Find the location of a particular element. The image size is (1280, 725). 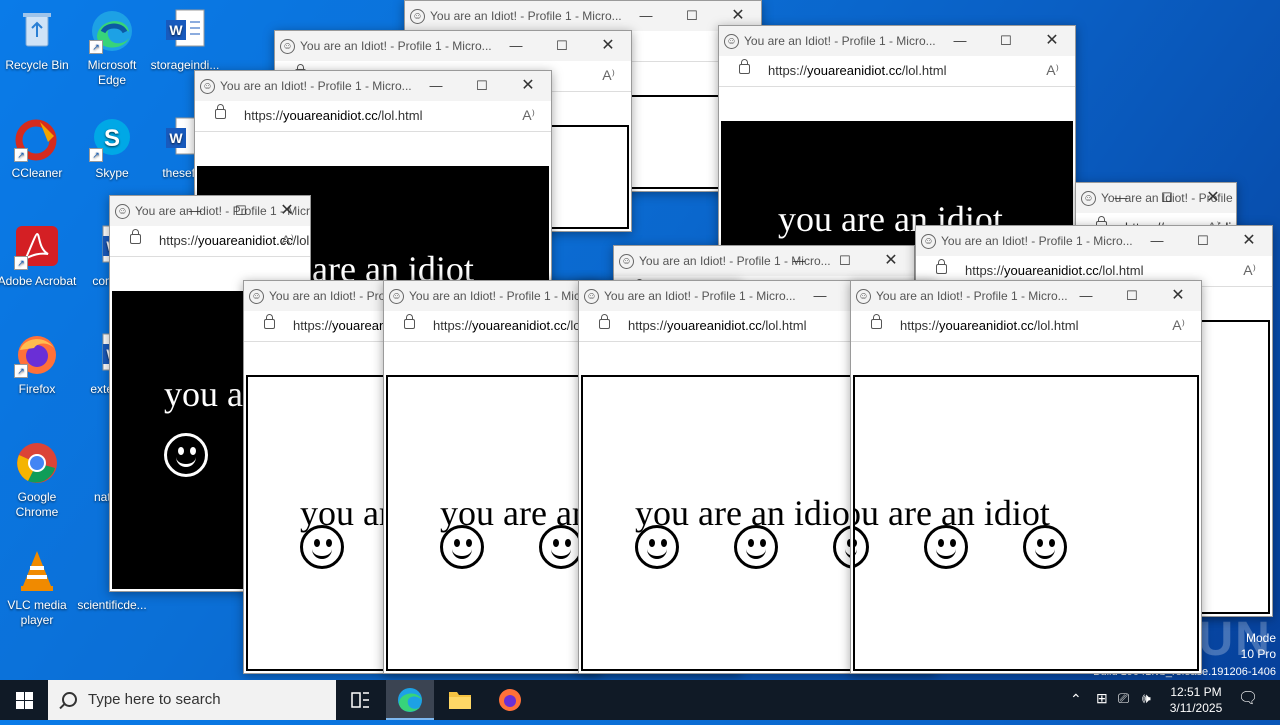

notification-center-button: 🗨 is located at coordinates (1248, 698).